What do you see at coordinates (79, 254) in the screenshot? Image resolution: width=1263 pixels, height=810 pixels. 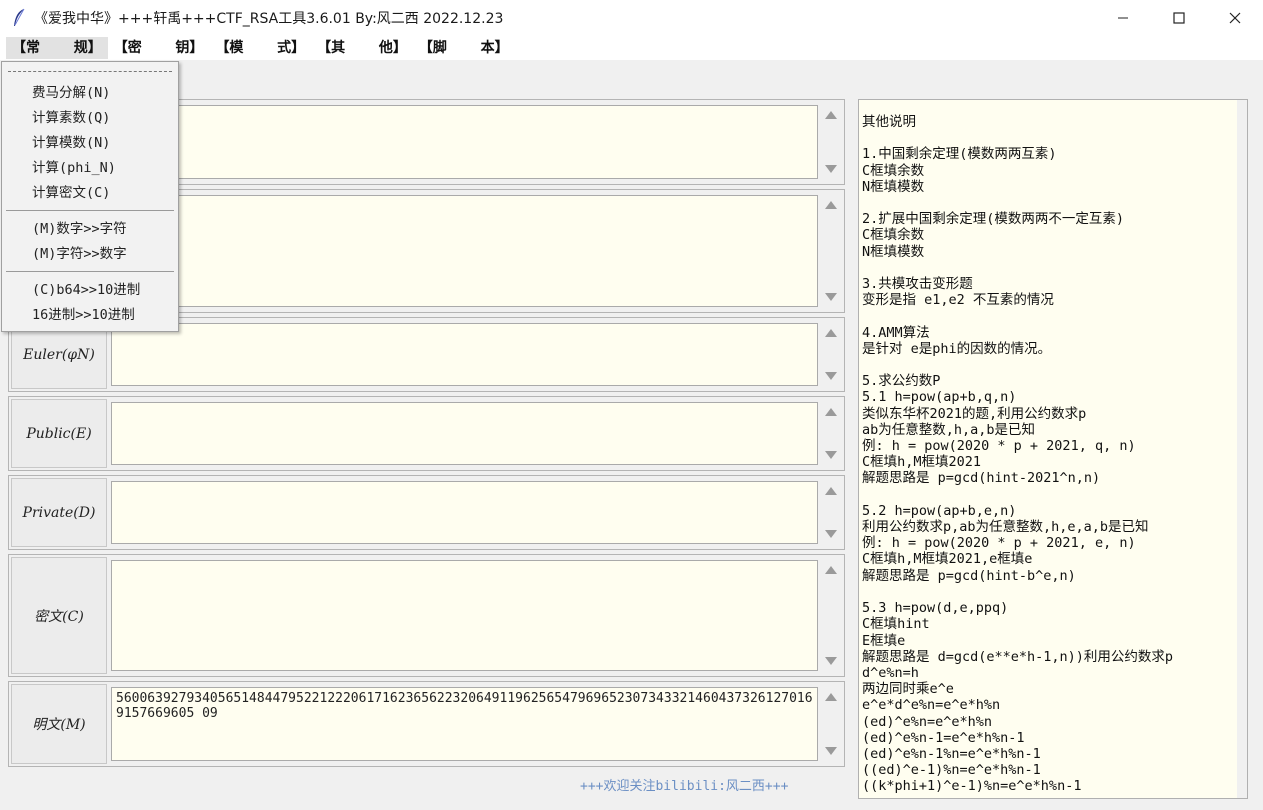 I see `menu-item-char-to-num: (M)字符>>数字` at bounding box center [79, 254].